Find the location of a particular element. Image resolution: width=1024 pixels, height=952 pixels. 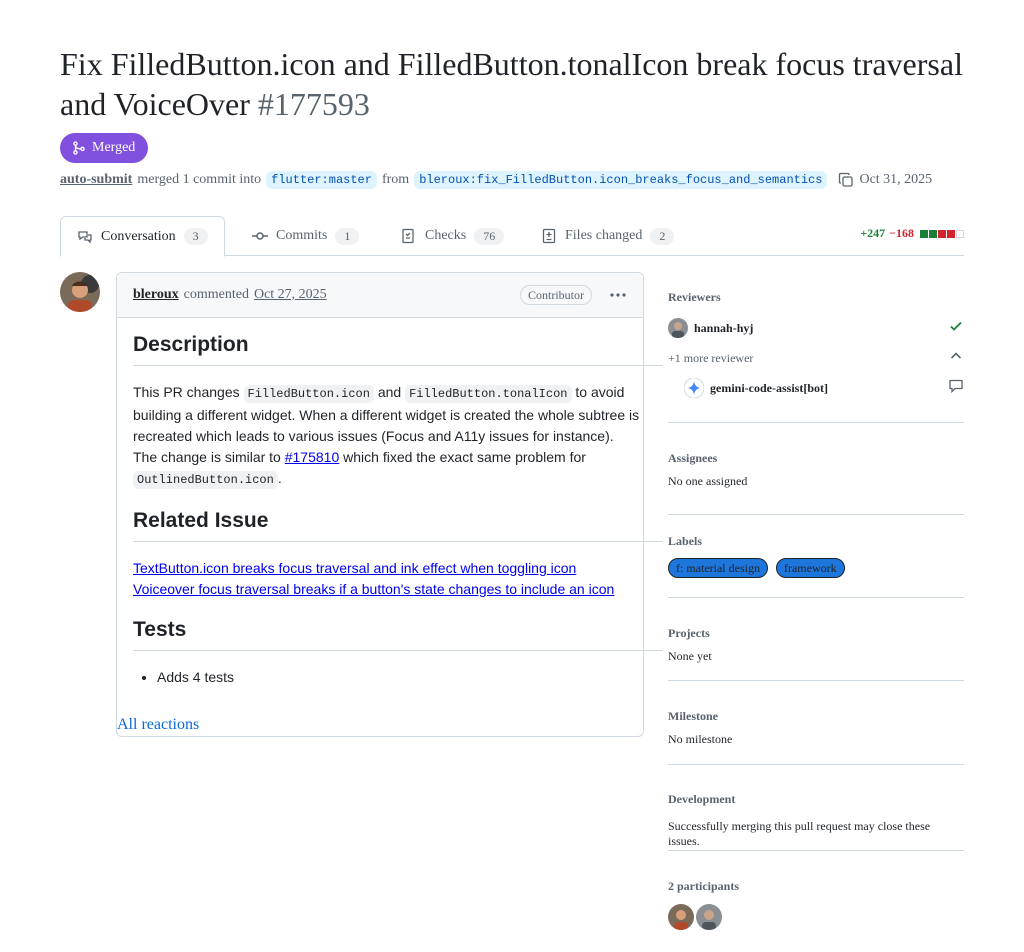

all-reactions-link: All reactions is located at coordinates (158, 725).